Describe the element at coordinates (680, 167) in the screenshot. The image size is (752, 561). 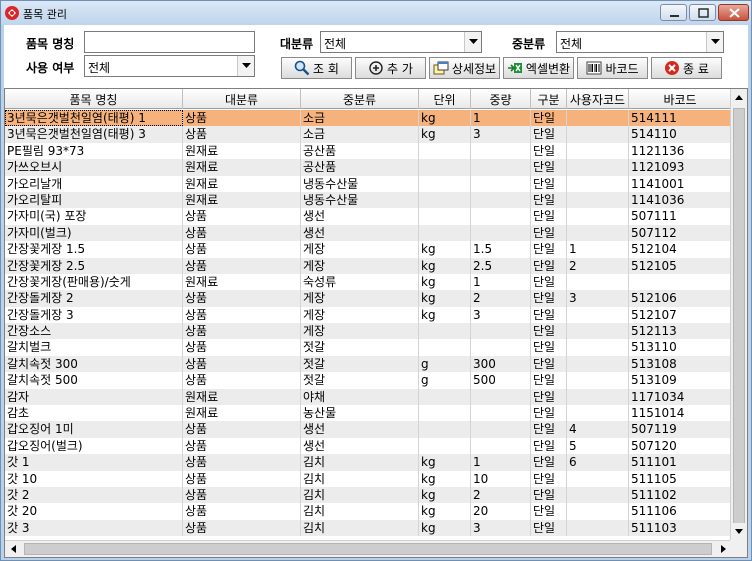
I see `cell-barcode: 1121093` at that location.